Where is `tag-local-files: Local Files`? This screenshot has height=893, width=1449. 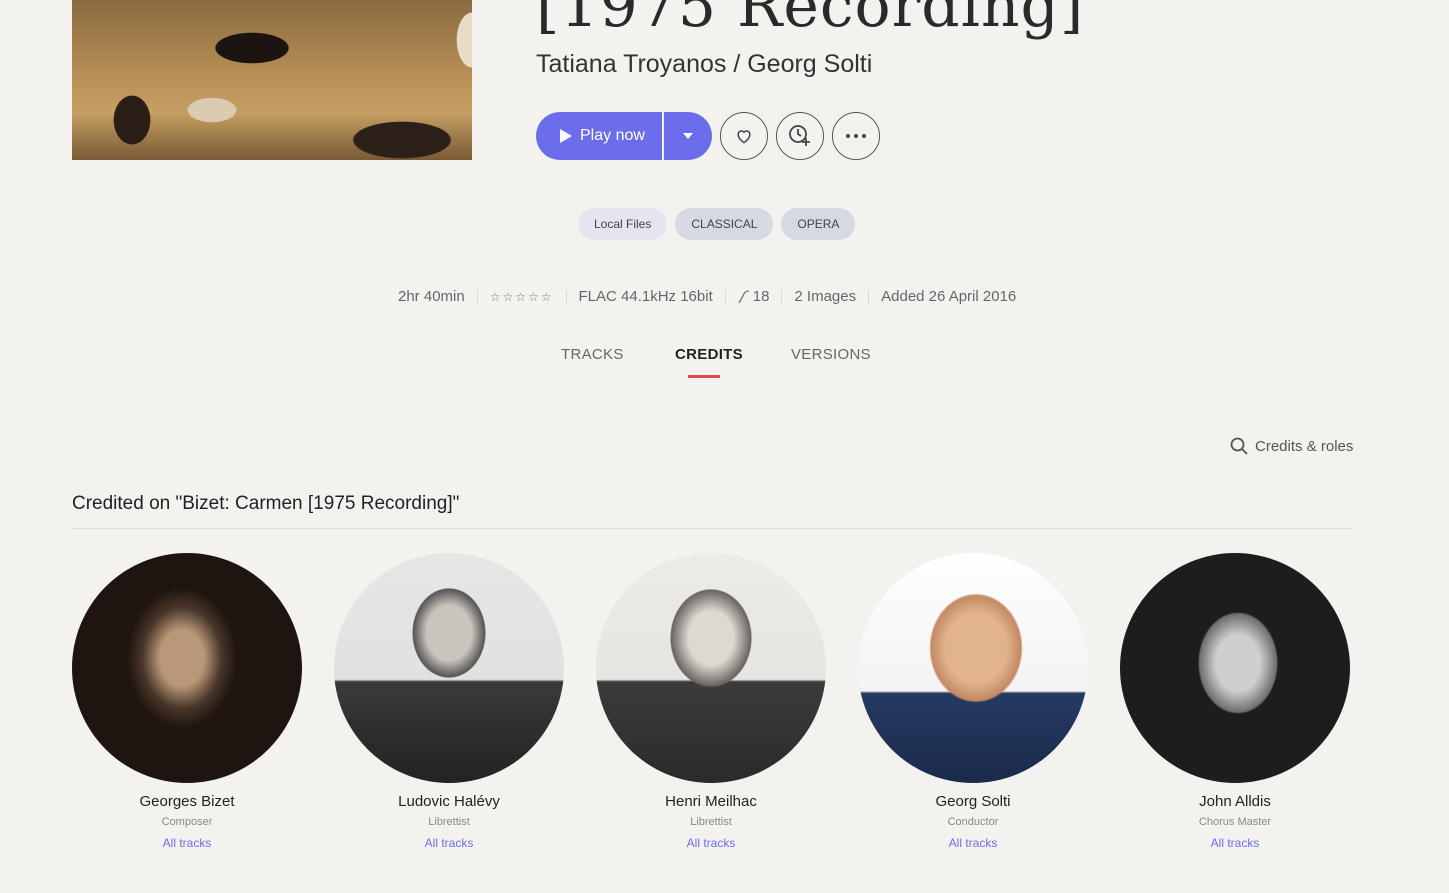
tag-local-files: Local Files is located at coordinates (623, 224).